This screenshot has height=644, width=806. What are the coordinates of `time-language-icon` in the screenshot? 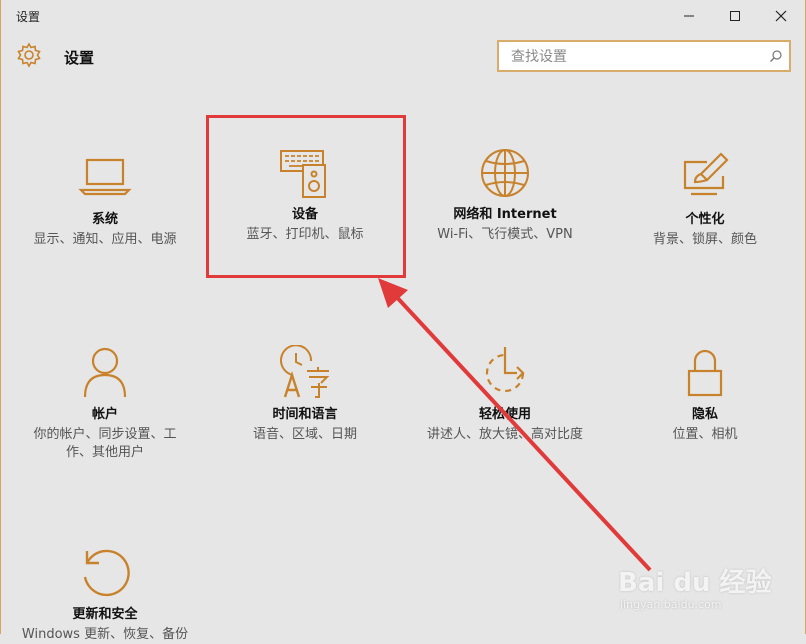 It's located at (305, 371).